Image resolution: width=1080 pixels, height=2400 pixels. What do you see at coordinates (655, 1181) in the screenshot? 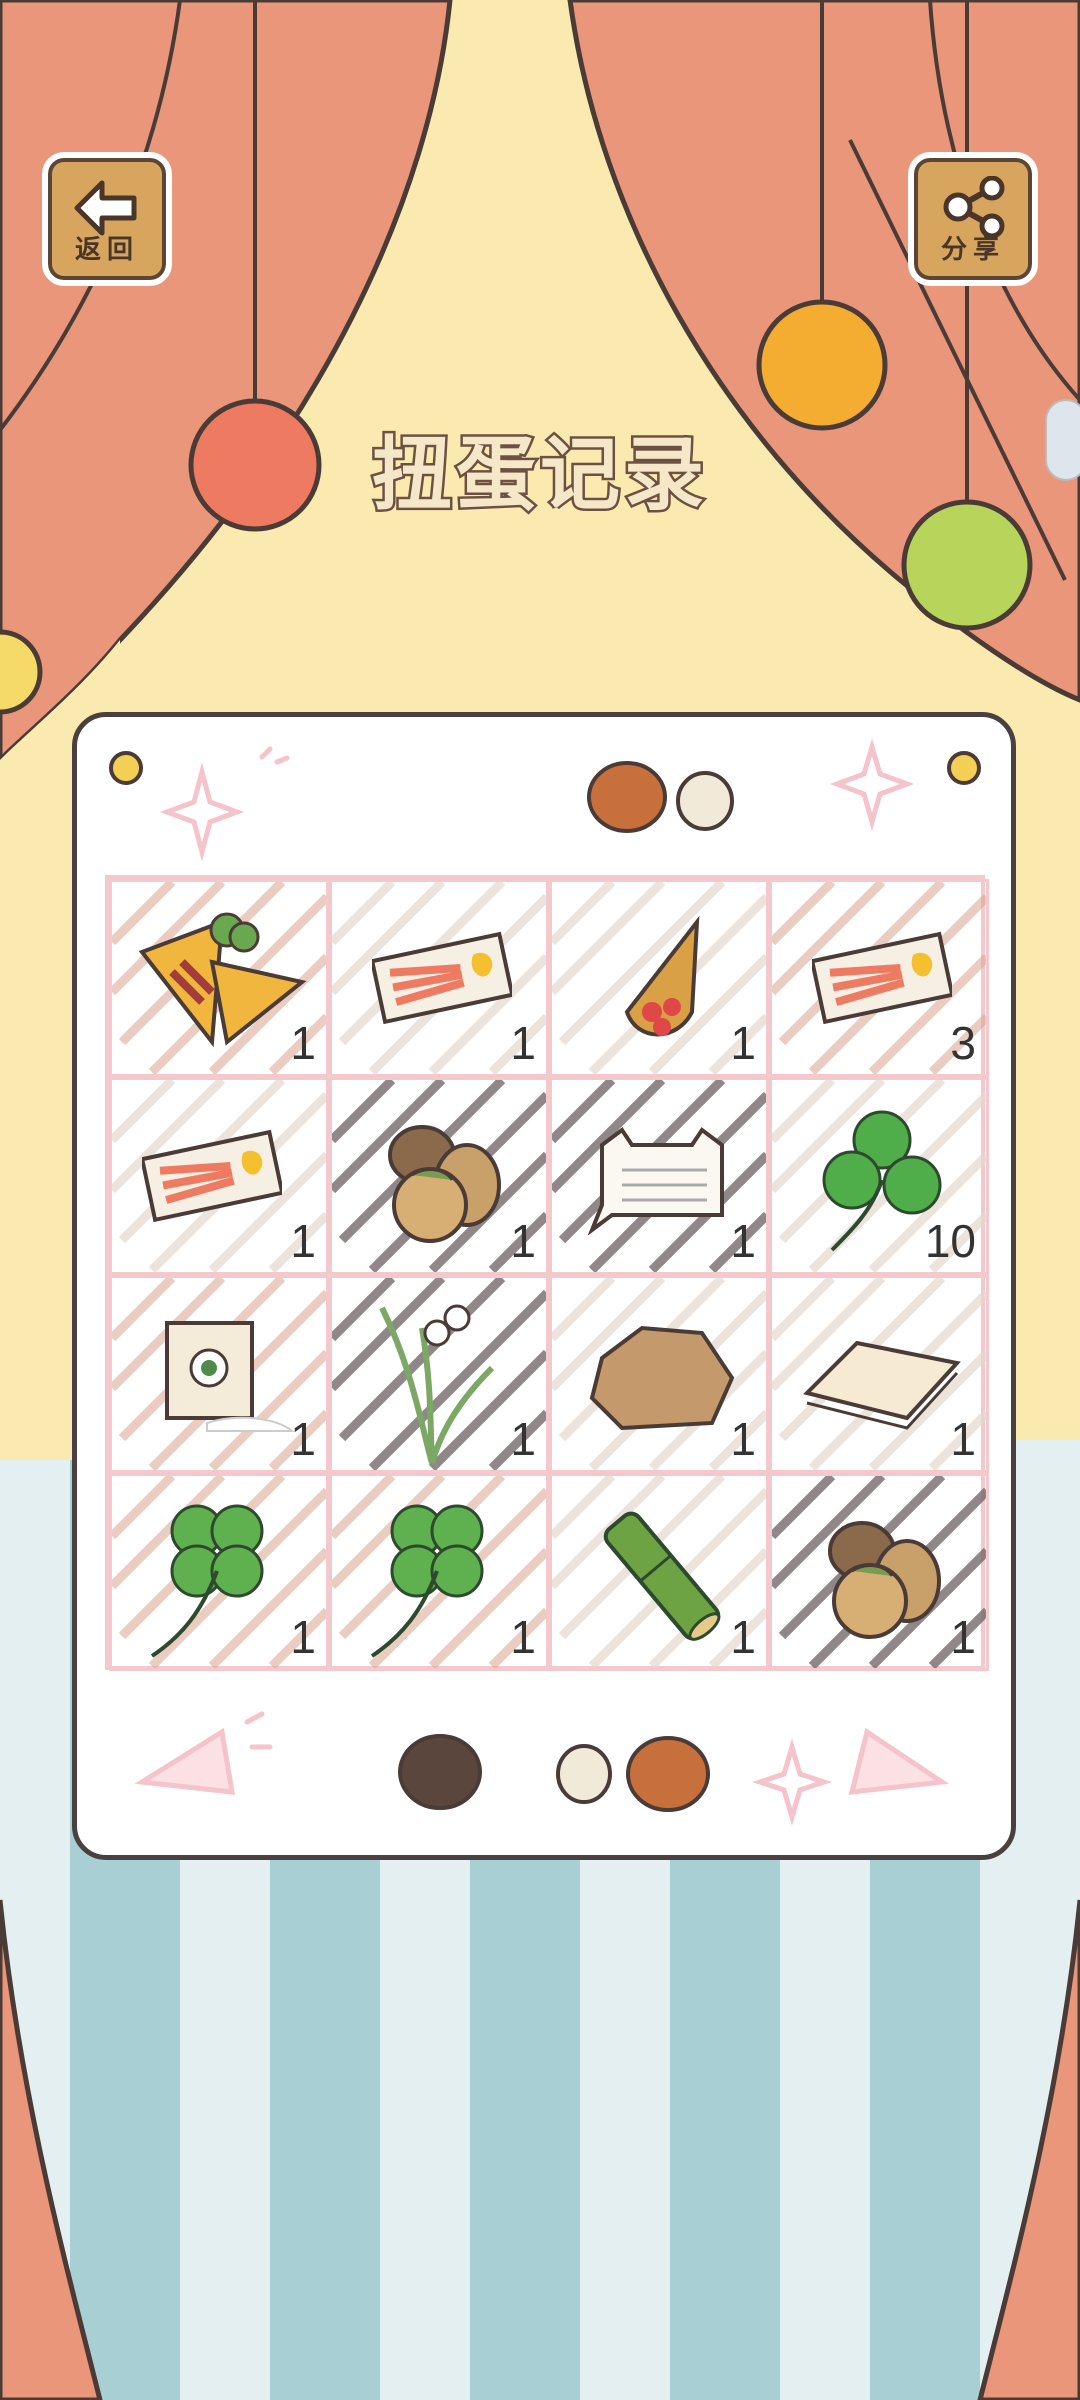
I see `letter-icon` at bounding box center [655, 1181].